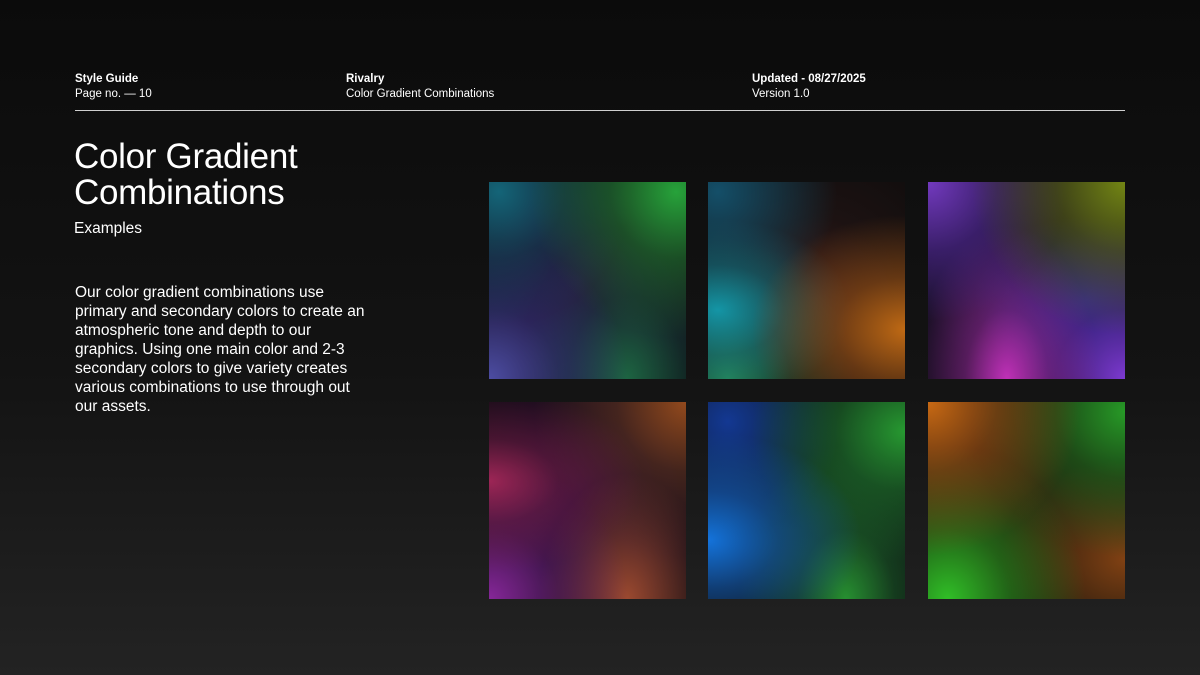  What do you see at coordinates (108, 228) in the screenshot?
I see `page-subtitle: Examples` at bounding box center [108, 228].